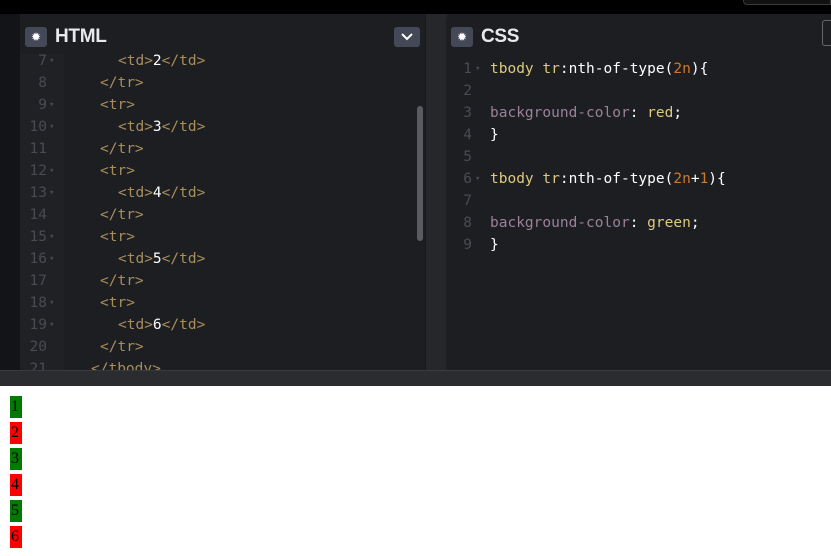 The width and height of the screenshot is (831, 556). I want to click on panel-resizer, so click(436, 192).